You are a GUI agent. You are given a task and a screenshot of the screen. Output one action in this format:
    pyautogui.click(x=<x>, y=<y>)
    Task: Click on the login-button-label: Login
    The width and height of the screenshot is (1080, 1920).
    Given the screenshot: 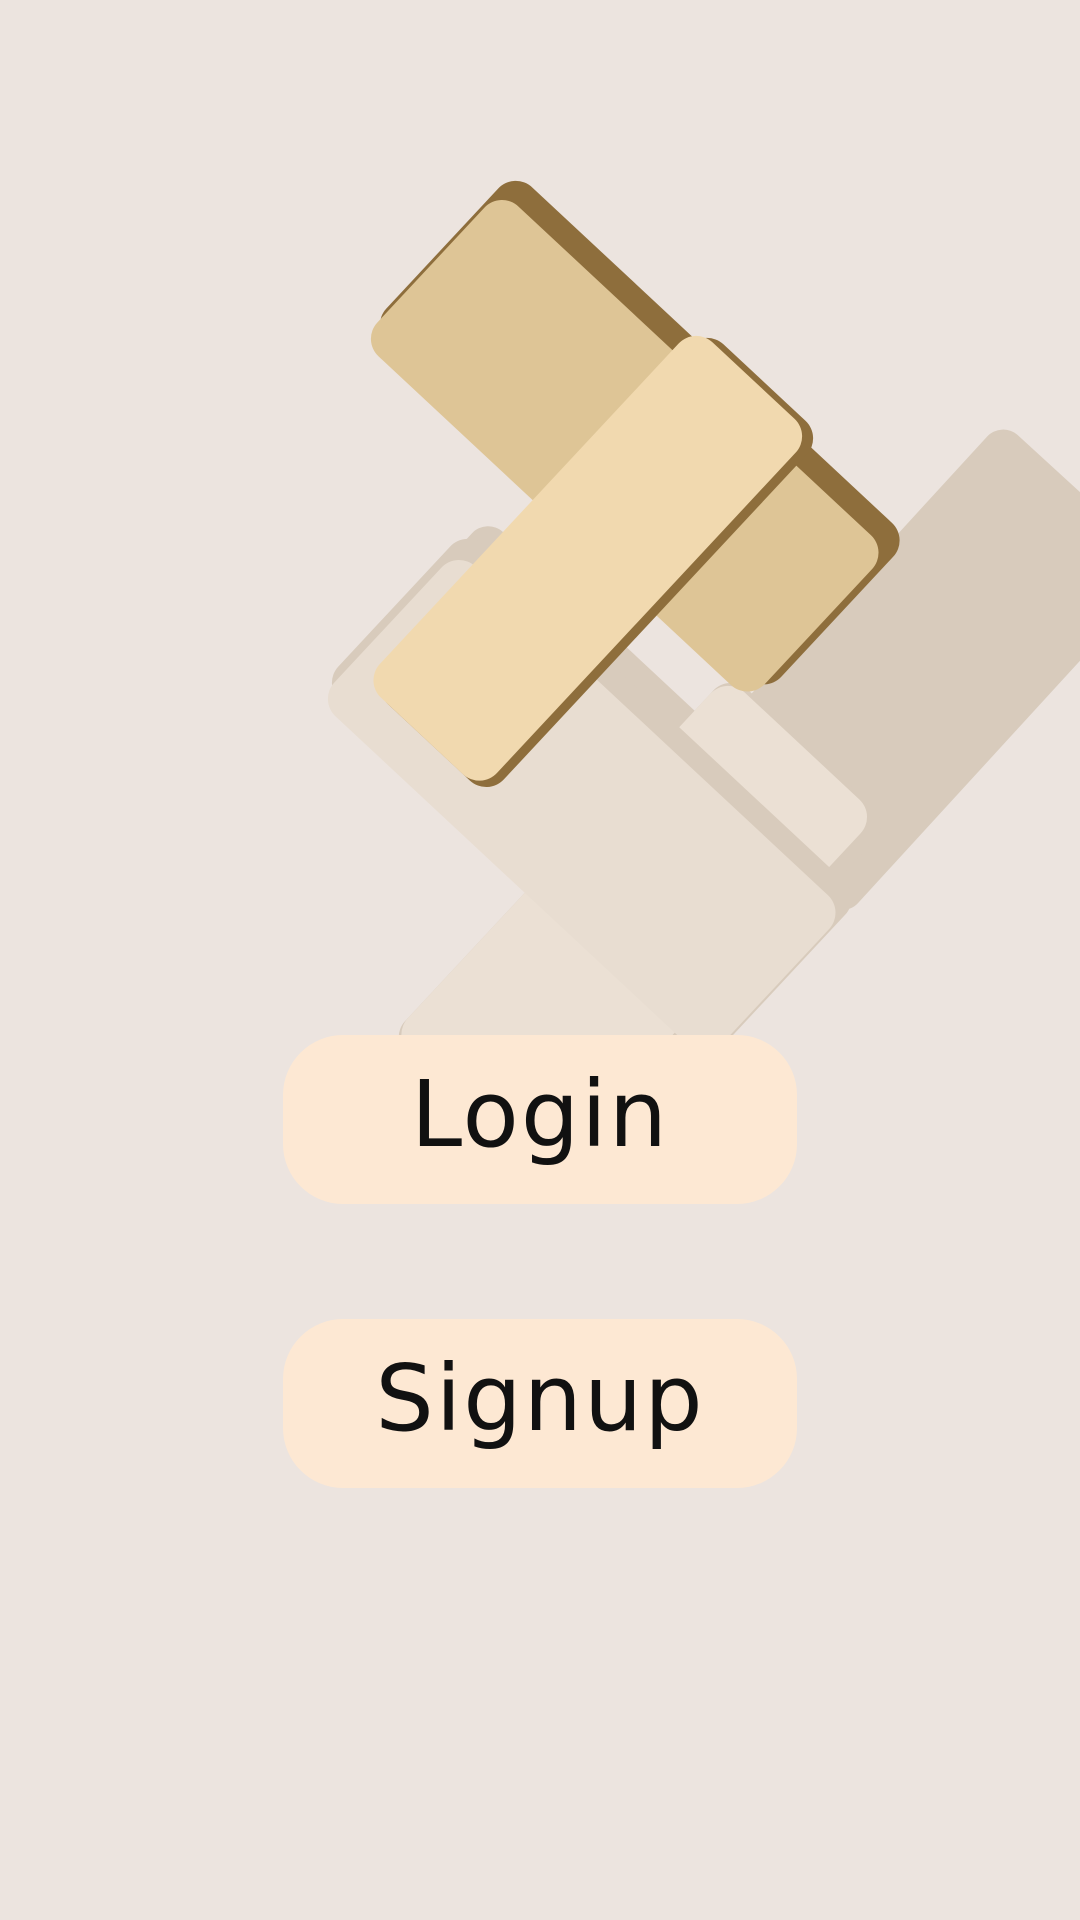 What is the action you would take?
    pyautogui.click(x=540, y=1114)
    